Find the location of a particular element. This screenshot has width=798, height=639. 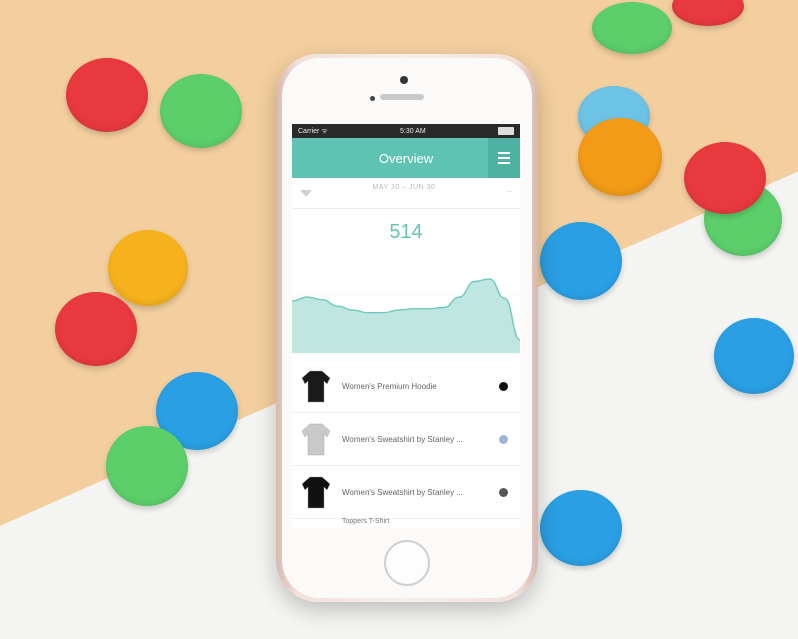

chart-svg is located at coordinates (406, 315).